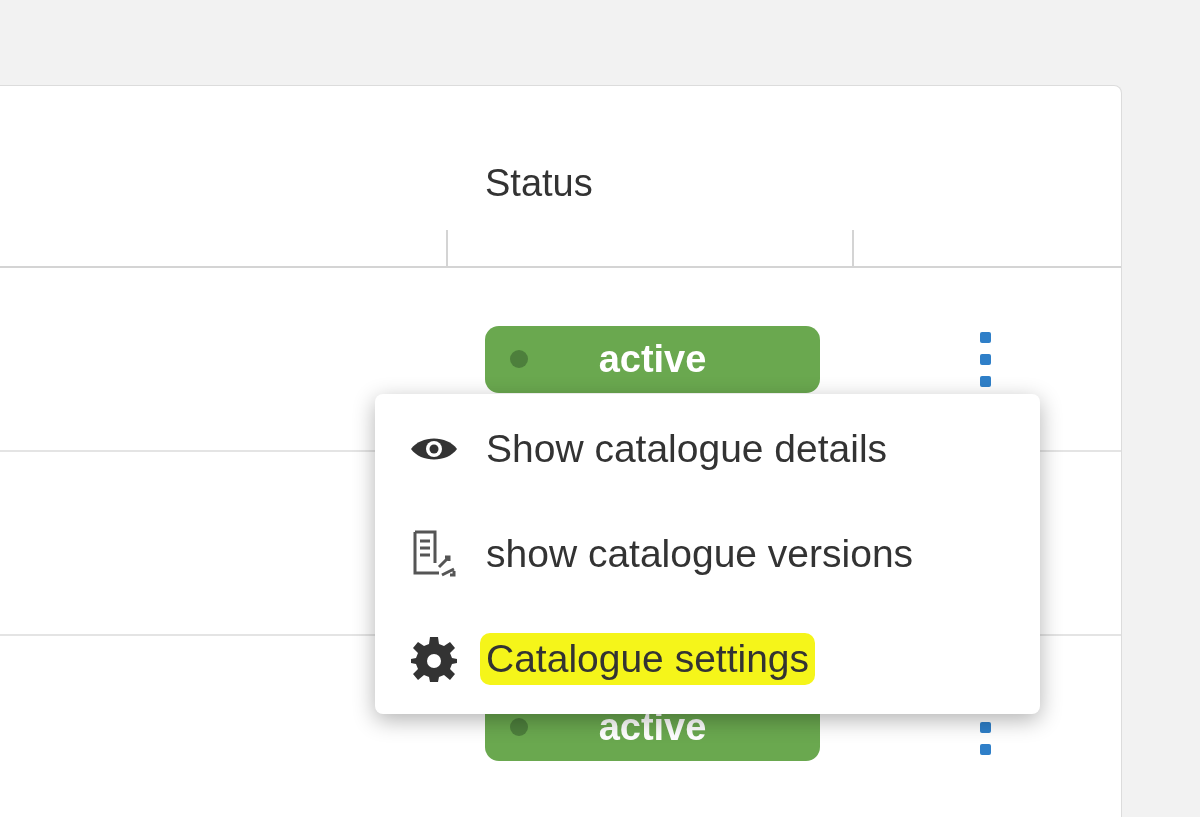  Describe the element at coordinates (652, 359) in the screenshot. I see `status-badge: active` at that location.